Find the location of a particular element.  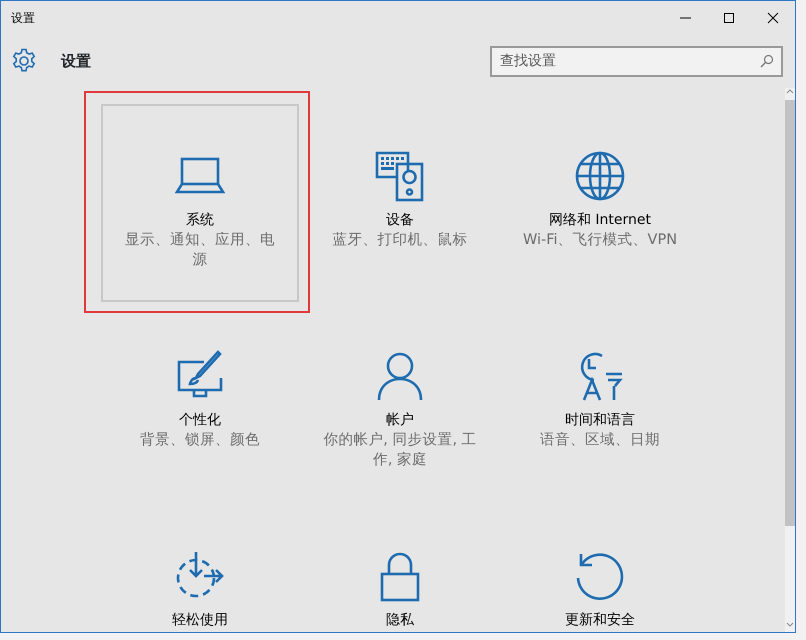

tile-description: 你的帐户, 同步设置, 工作, 家庭 is located at coordinates (400, 450).